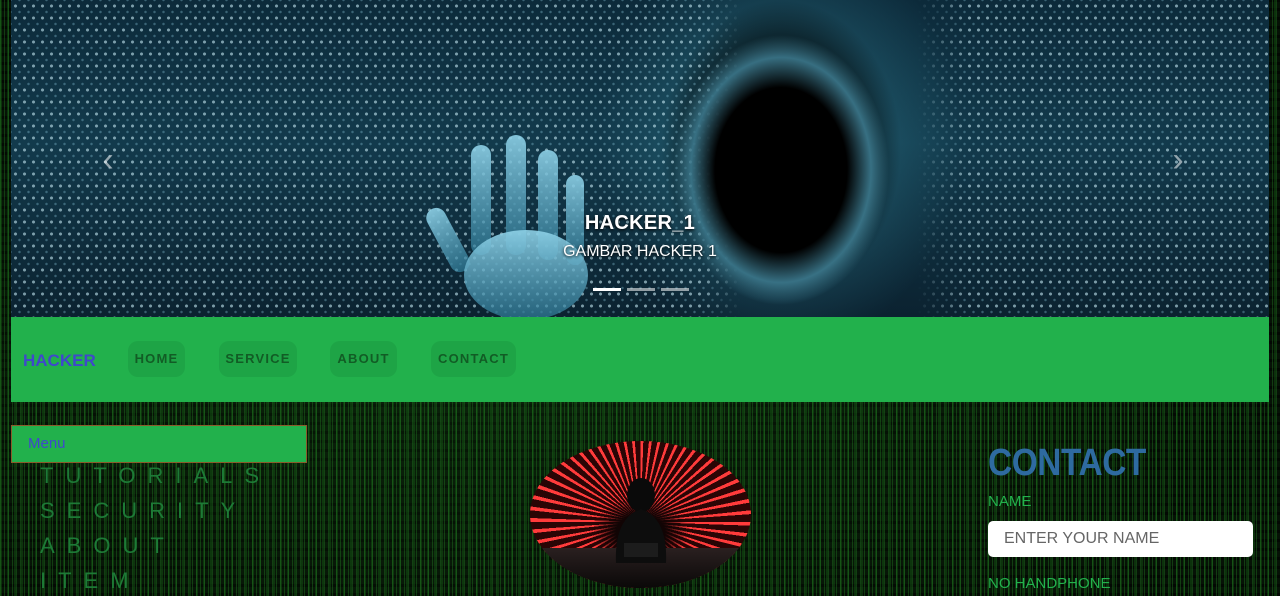 The width and height of the screenshot is (1280, 596). I want to click on menu-item-about: ABOUT, so click(108, 546).